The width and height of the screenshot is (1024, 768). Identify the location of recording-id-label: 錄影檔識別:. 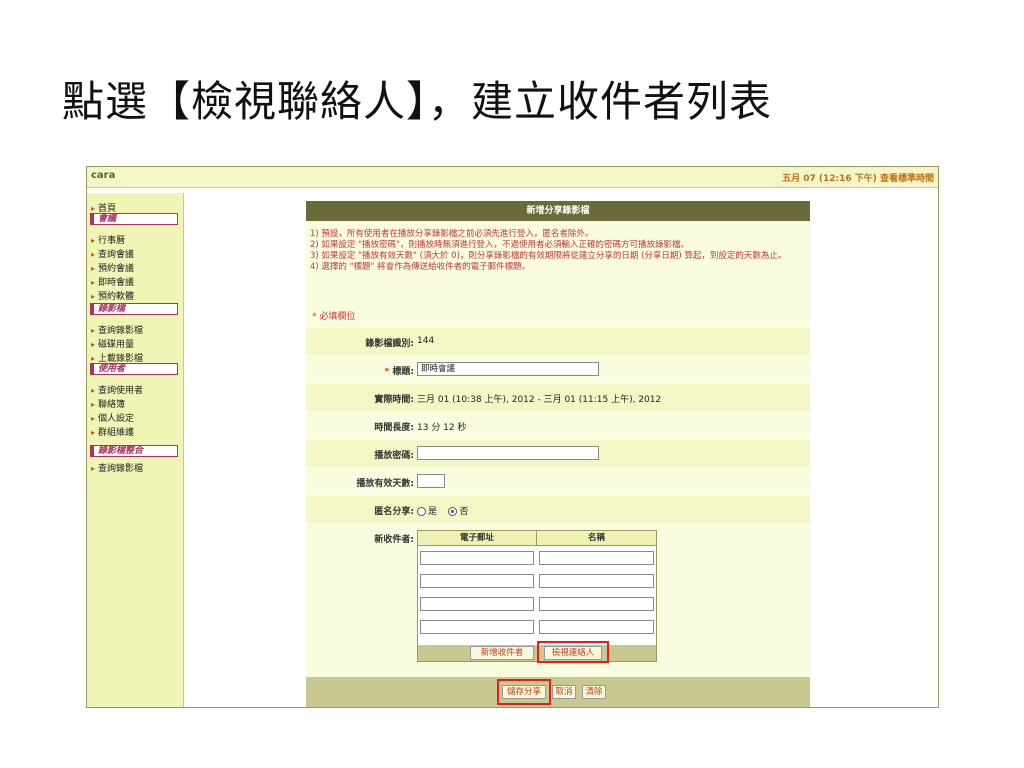
(389, 344).